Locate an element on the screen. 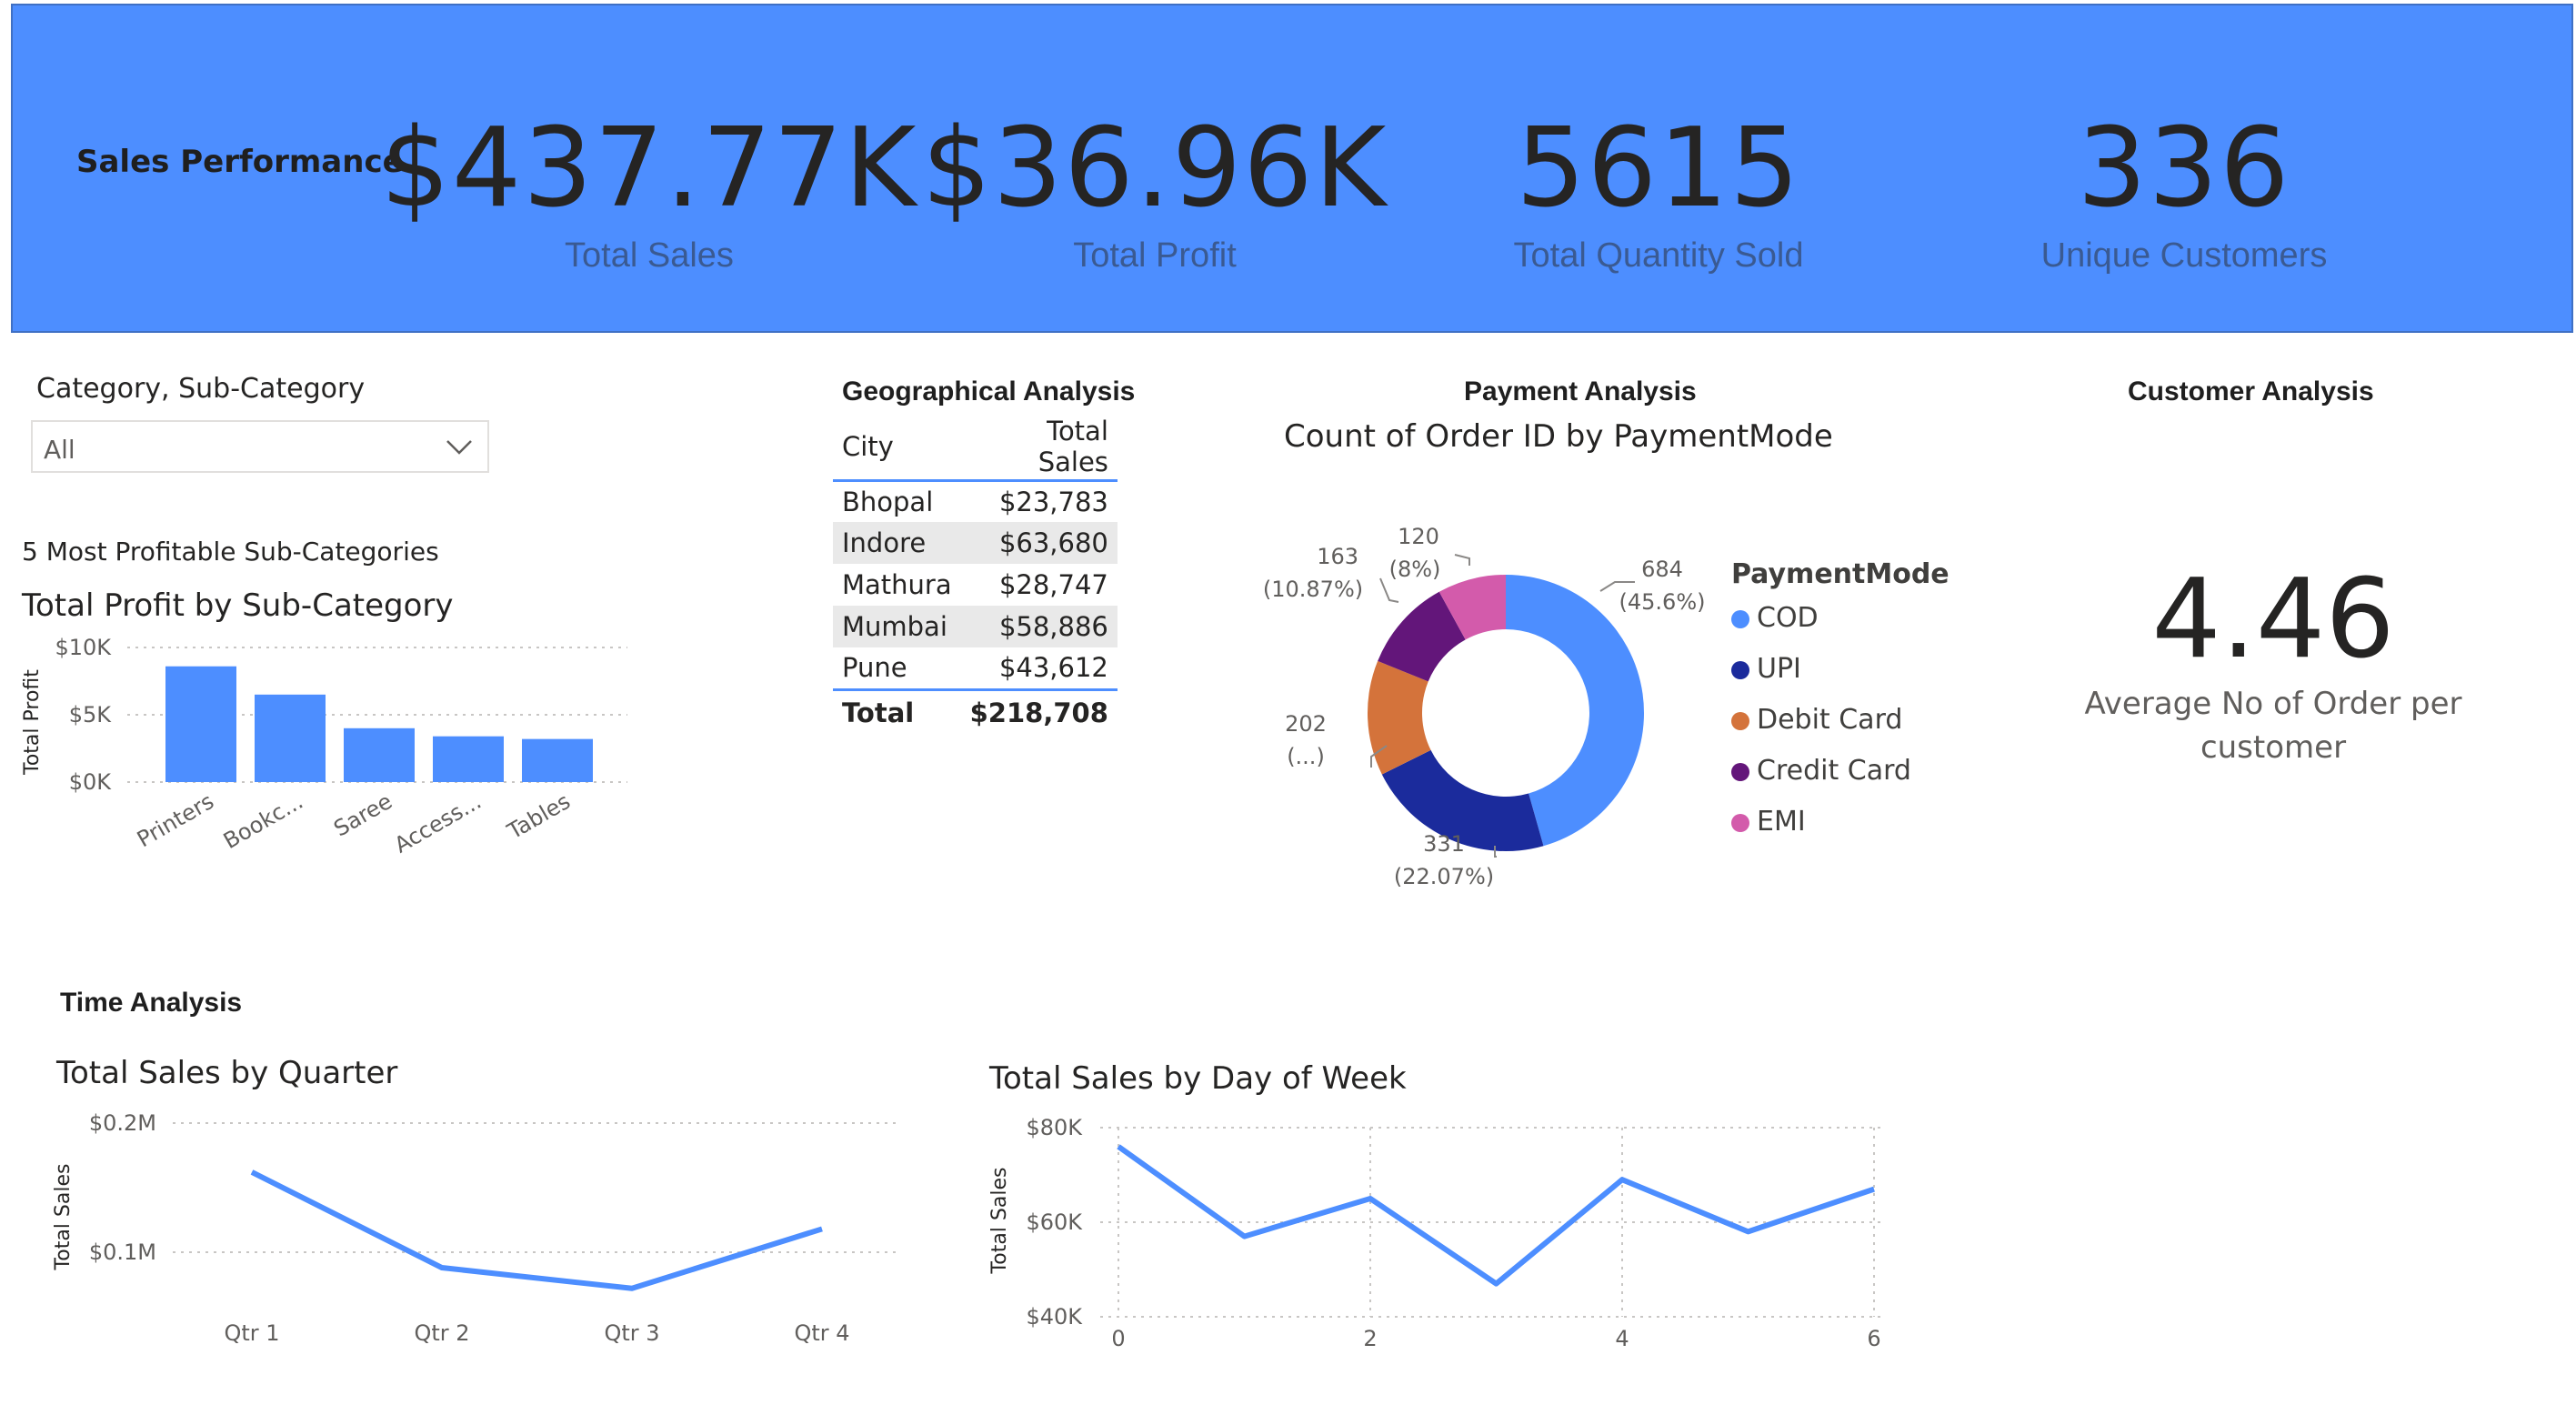  kpi-total-sales: $437.77K Total Sales is located at coordinates (649, 191).